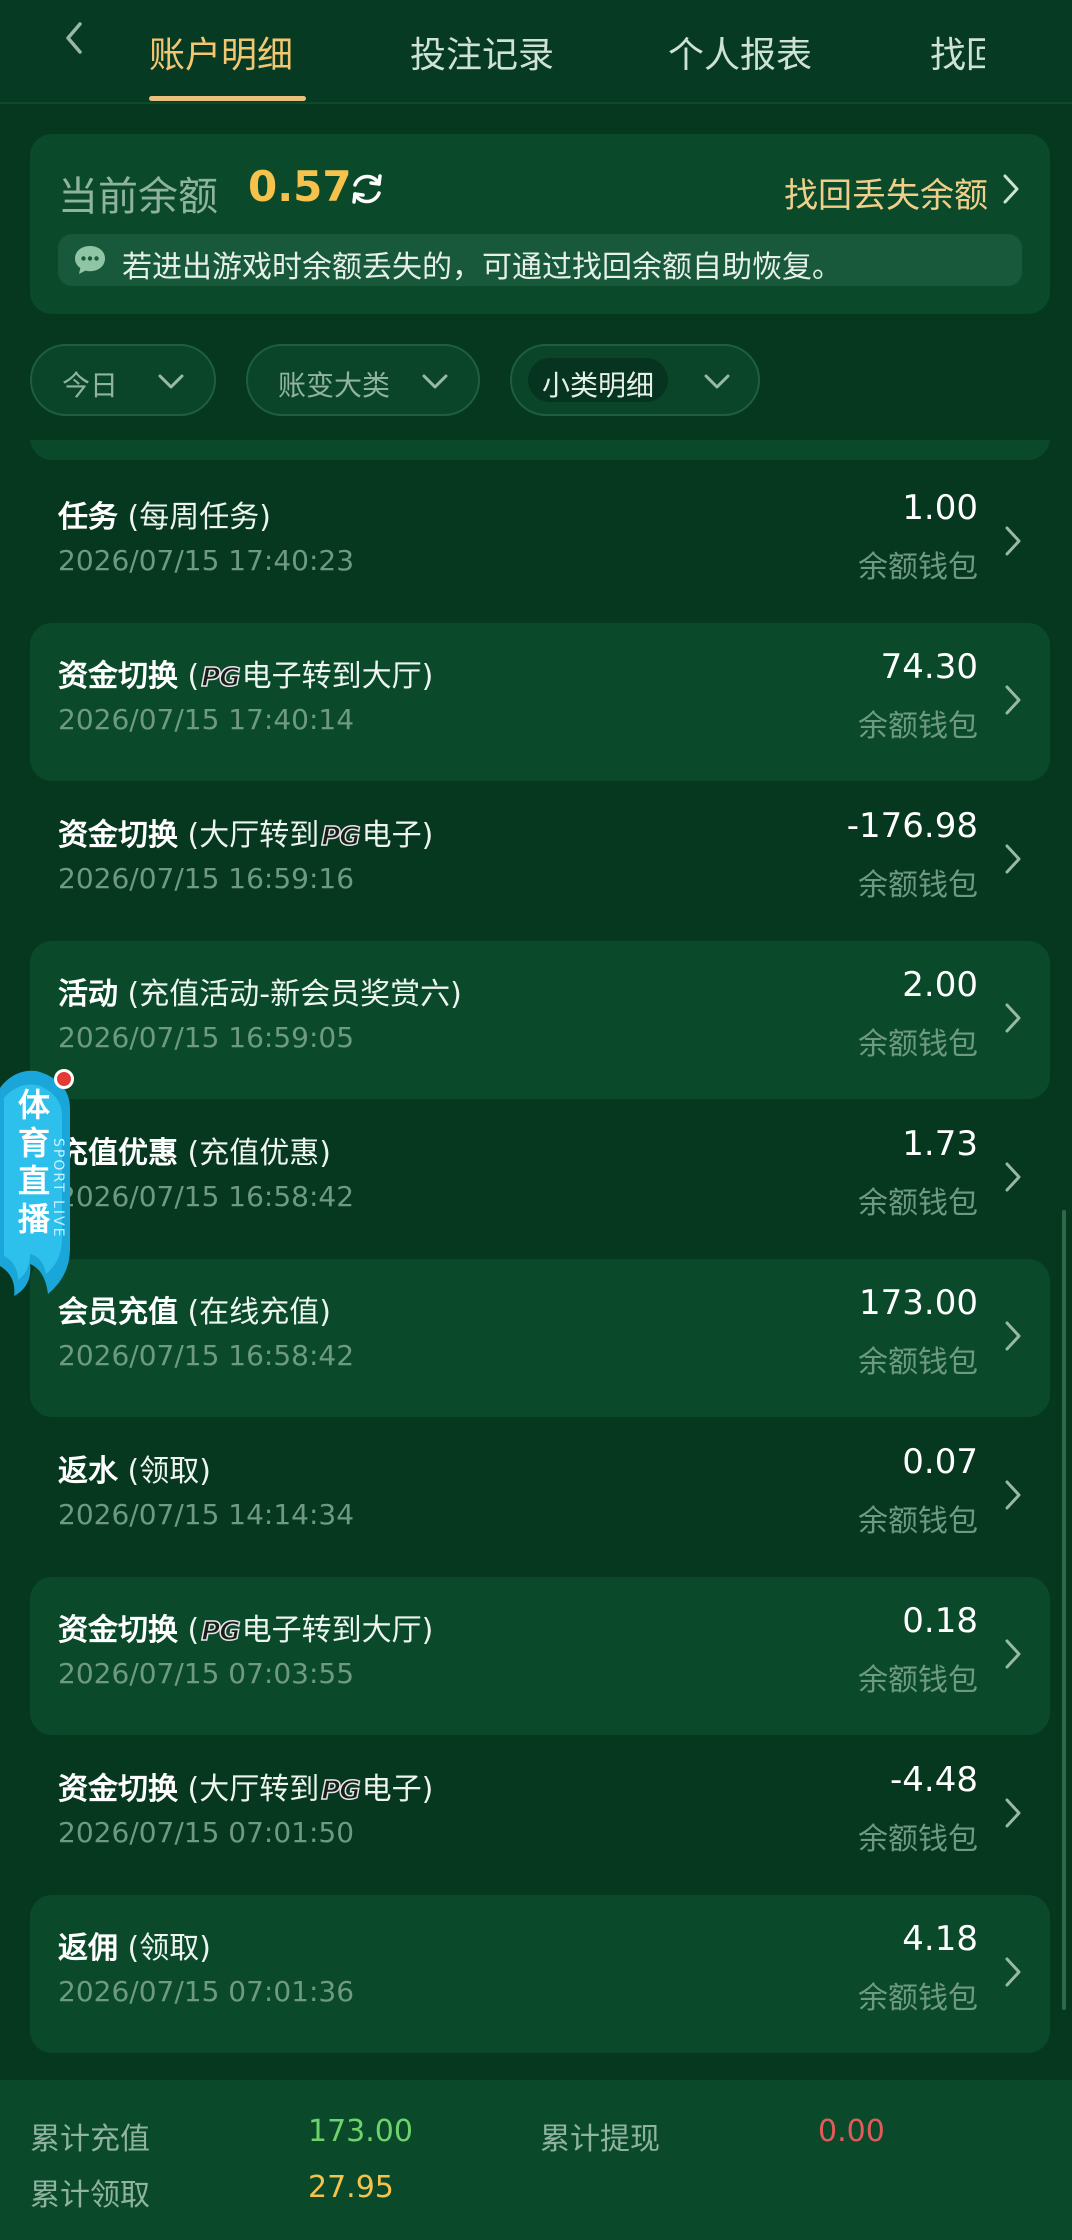 The image size is (1072, 2240). Describe the element at coordinates (227, 98) in the screenshot. I see `active-tab-indicator` at that location.